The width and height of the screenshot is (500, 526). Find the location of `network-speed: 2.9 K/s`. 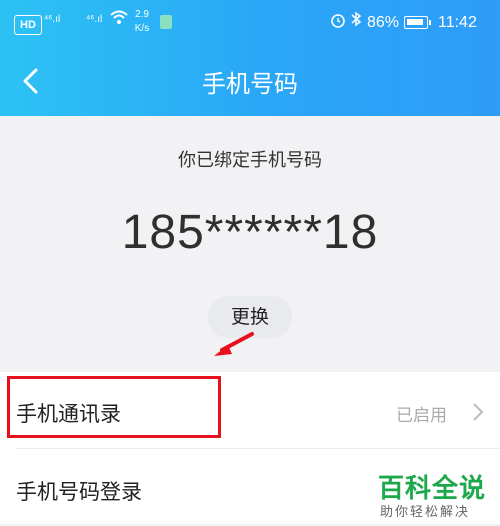

network-speed: 2.9 K/s is located at coordinates (142, 21).